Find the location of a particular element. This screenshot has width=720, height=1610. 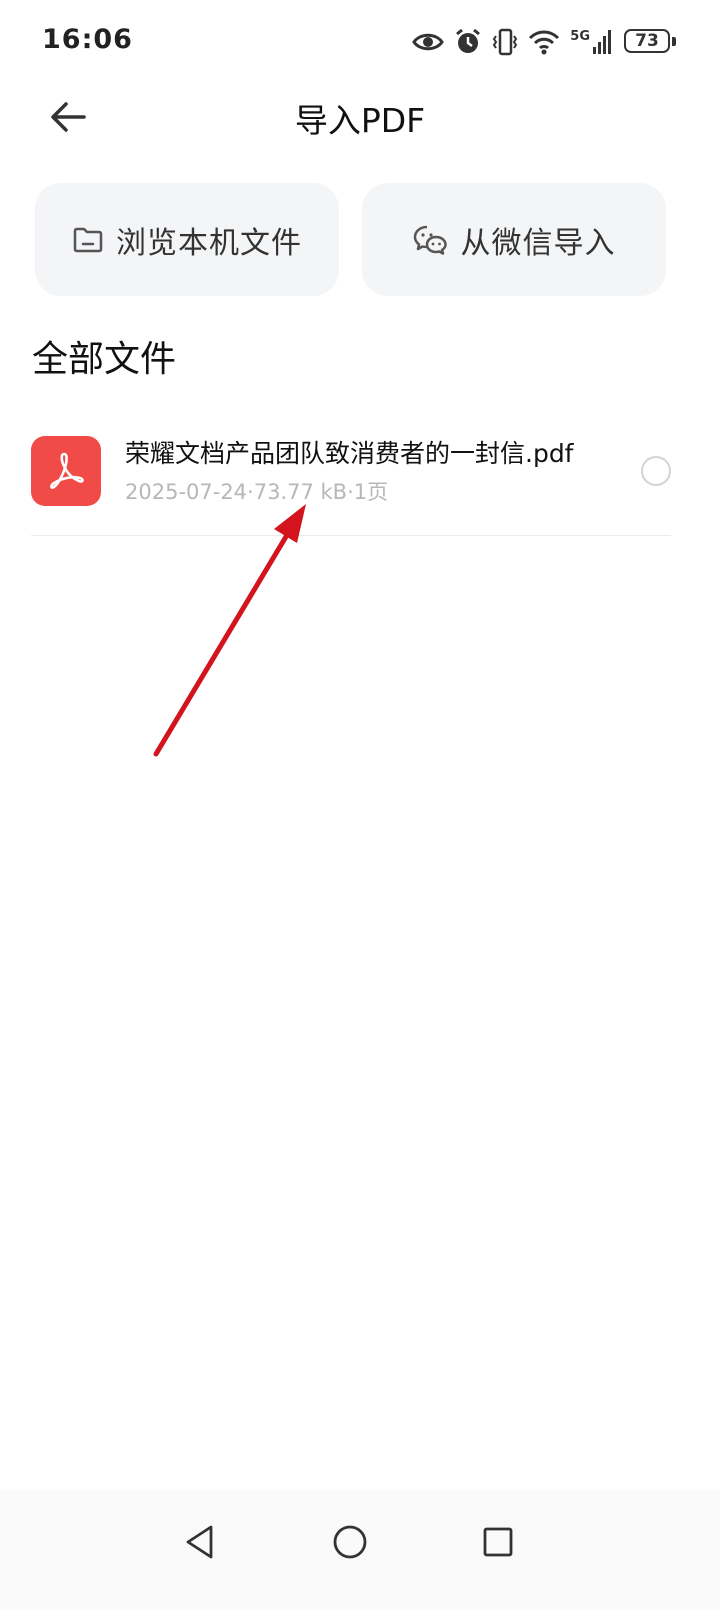

battery-icon: 73 is located at coordinates (650, 42).